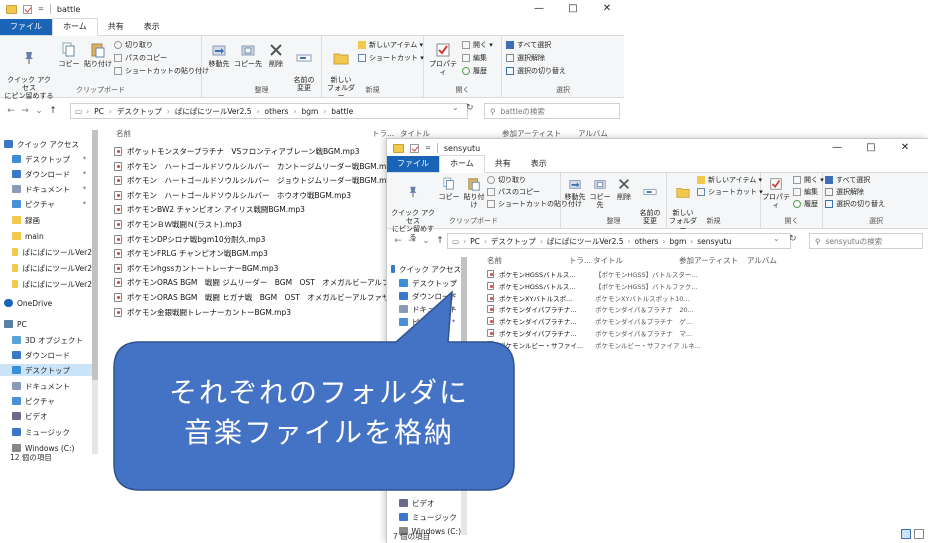 Image resolution: width=928 pixels, height=543 pixels. Describe the element at coordinates (424, 517) in the screenshot. I see `nav-item: ミュージック` at that location.